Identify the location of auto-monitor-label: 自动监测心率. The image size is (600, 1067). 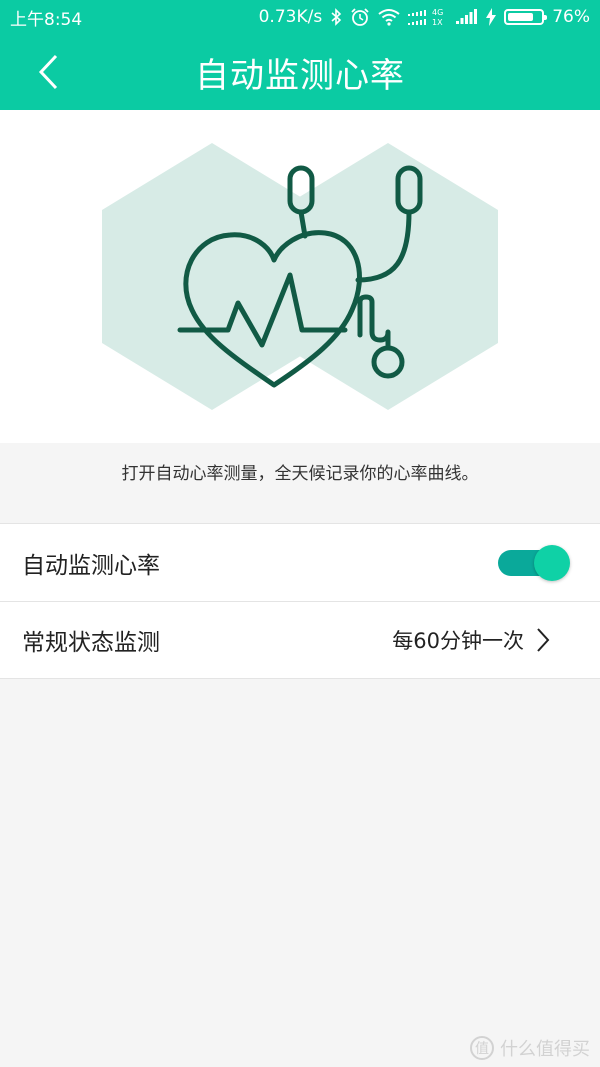
(91, 565).